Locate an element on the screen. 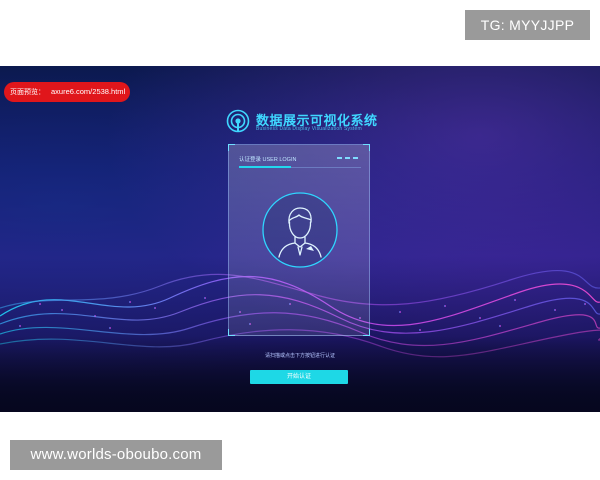  login-heading: 认证登录 USER LOGIN is located at coordinates (268, 160).